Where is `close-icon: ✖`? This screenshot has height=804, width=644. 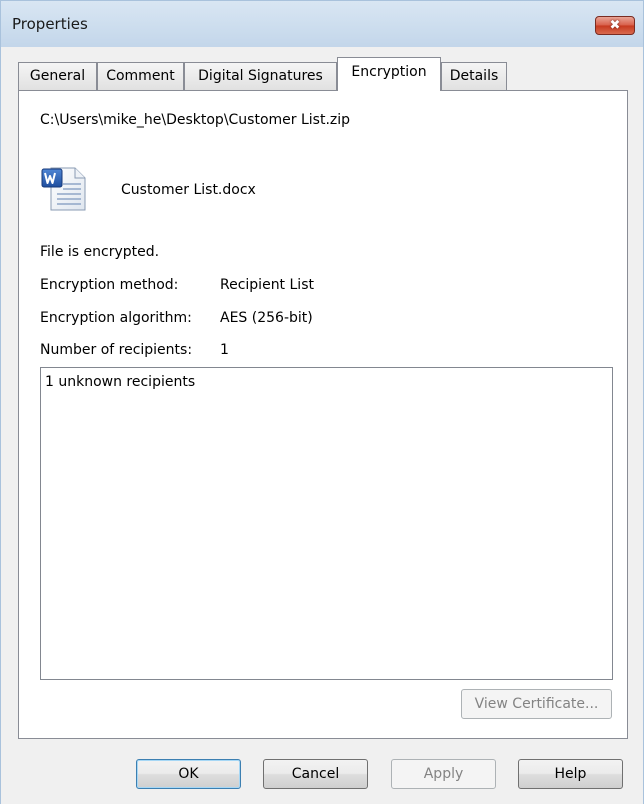 close-icon: ✖ is located at coordinates (615, 25).